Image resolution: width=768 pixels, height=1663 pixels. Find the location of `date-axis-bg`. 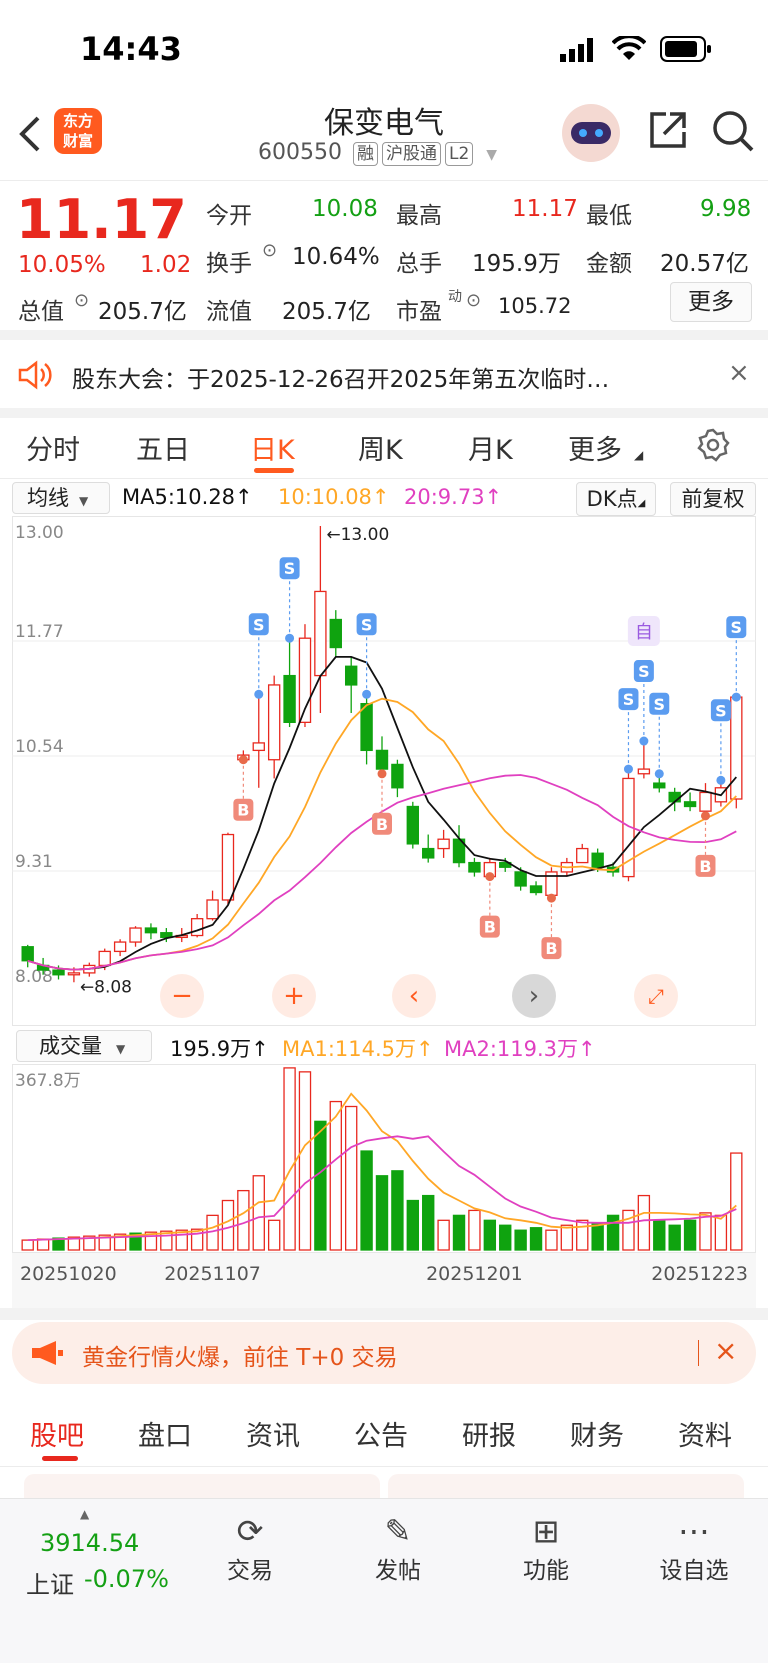

date-axis-bg is located at coordinates (384, 1281).